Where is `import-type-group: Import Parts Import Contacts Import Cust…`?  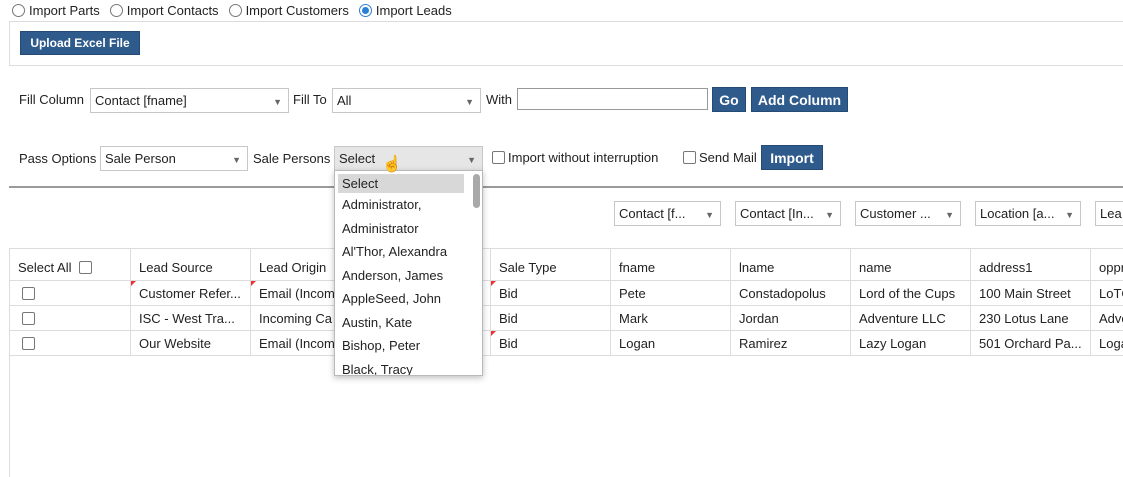 import-type-group: Import Parts Import Contacts Import Cust… is located at coordinates (232, 10).